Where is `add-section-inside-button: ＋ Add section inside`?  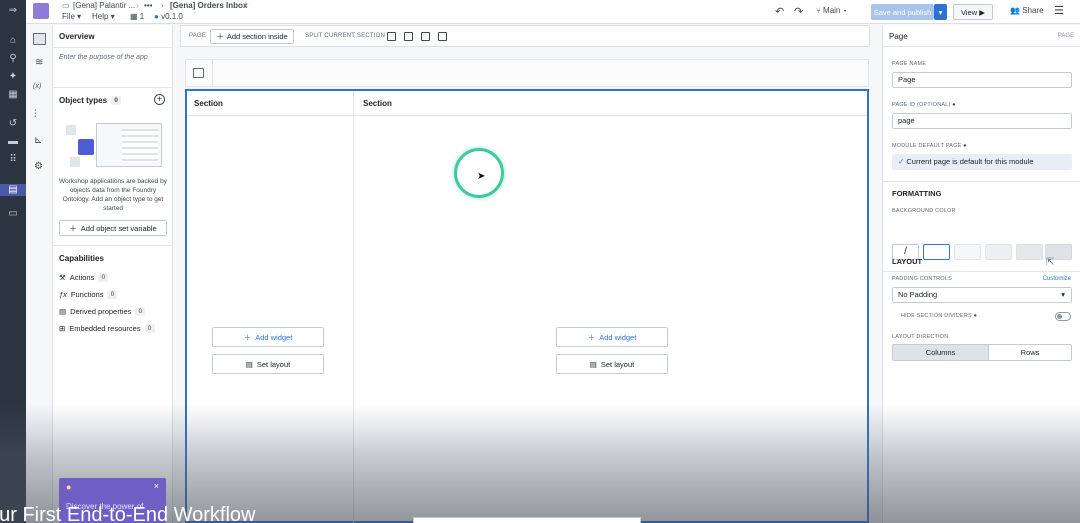
add-section-inside-button: ＋ Add section inside is located at coordinates (252, 36).